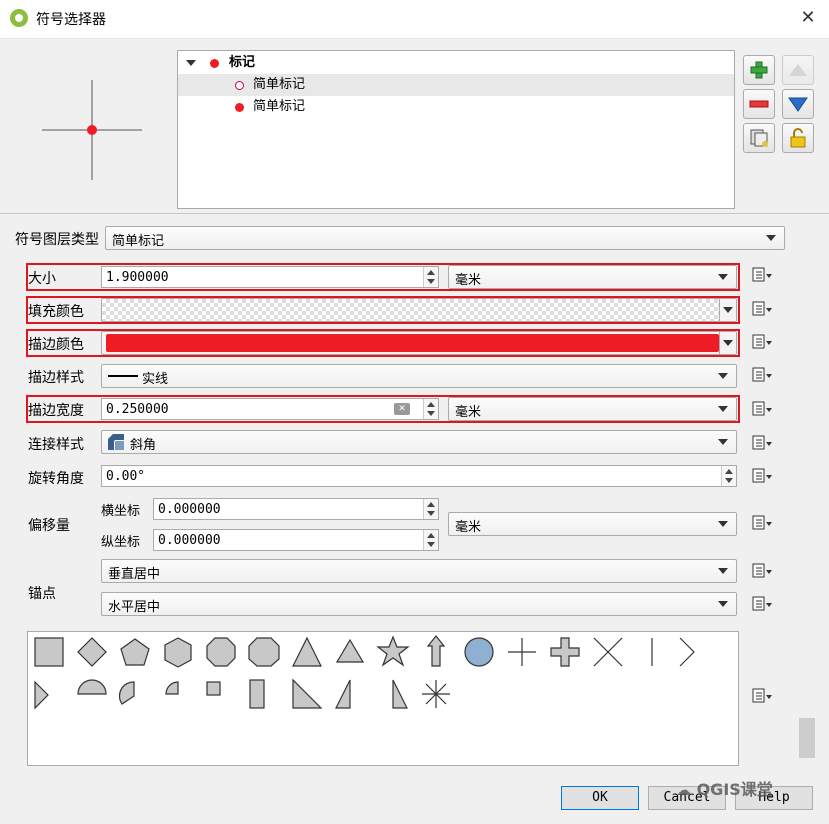  I want to click on marker-filled-arrowhead, so click(41, 695).